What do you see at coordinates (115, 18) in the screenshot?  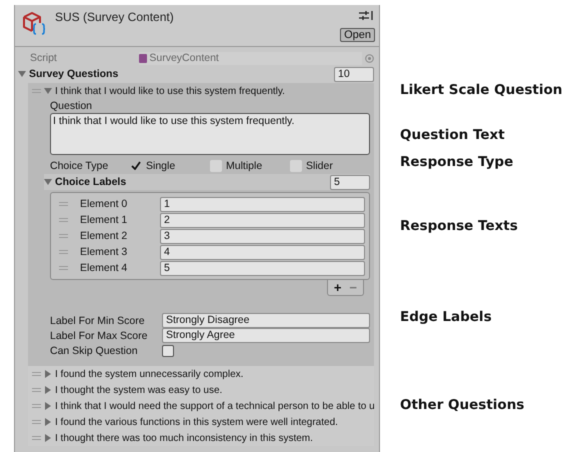 I see `window-title: SUS (Survey Content)` at bounding box center [115, 18].